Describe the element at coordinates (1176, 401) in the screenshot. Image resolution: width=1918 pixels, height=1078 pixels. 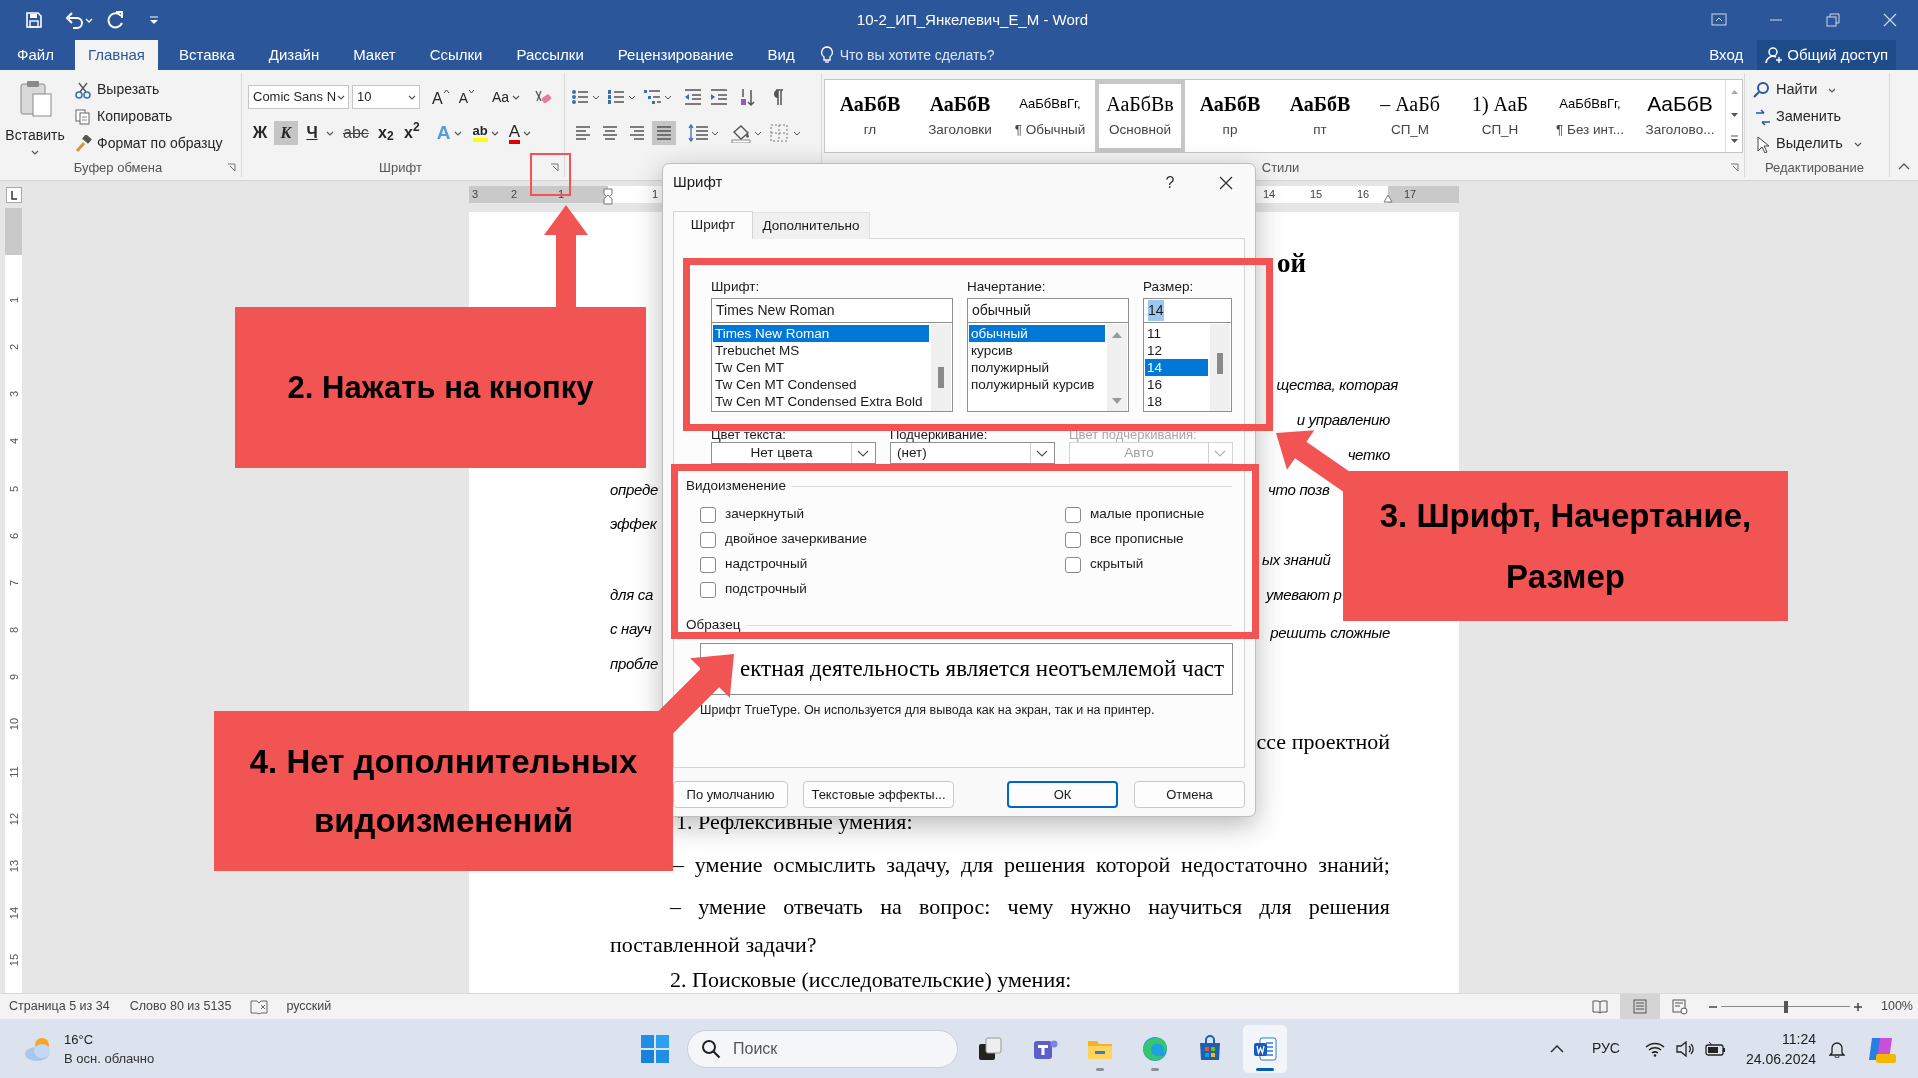
I see `list-option: 18` at that location.